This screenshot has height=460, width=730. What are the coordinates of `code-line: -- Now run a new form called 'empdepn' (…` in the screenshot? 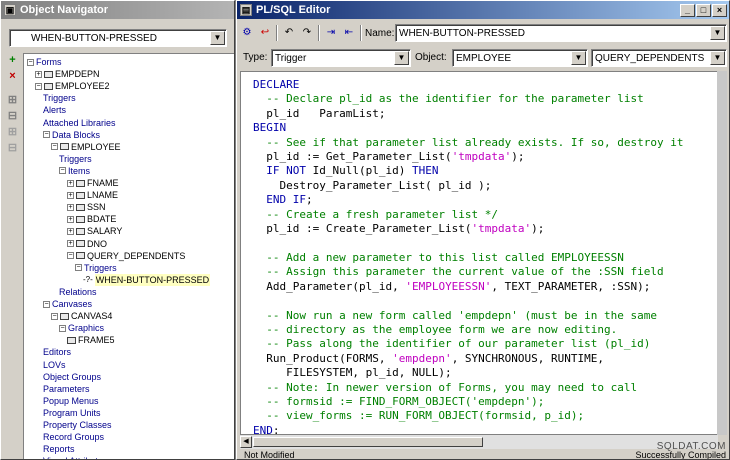 It's located at (461, 315).